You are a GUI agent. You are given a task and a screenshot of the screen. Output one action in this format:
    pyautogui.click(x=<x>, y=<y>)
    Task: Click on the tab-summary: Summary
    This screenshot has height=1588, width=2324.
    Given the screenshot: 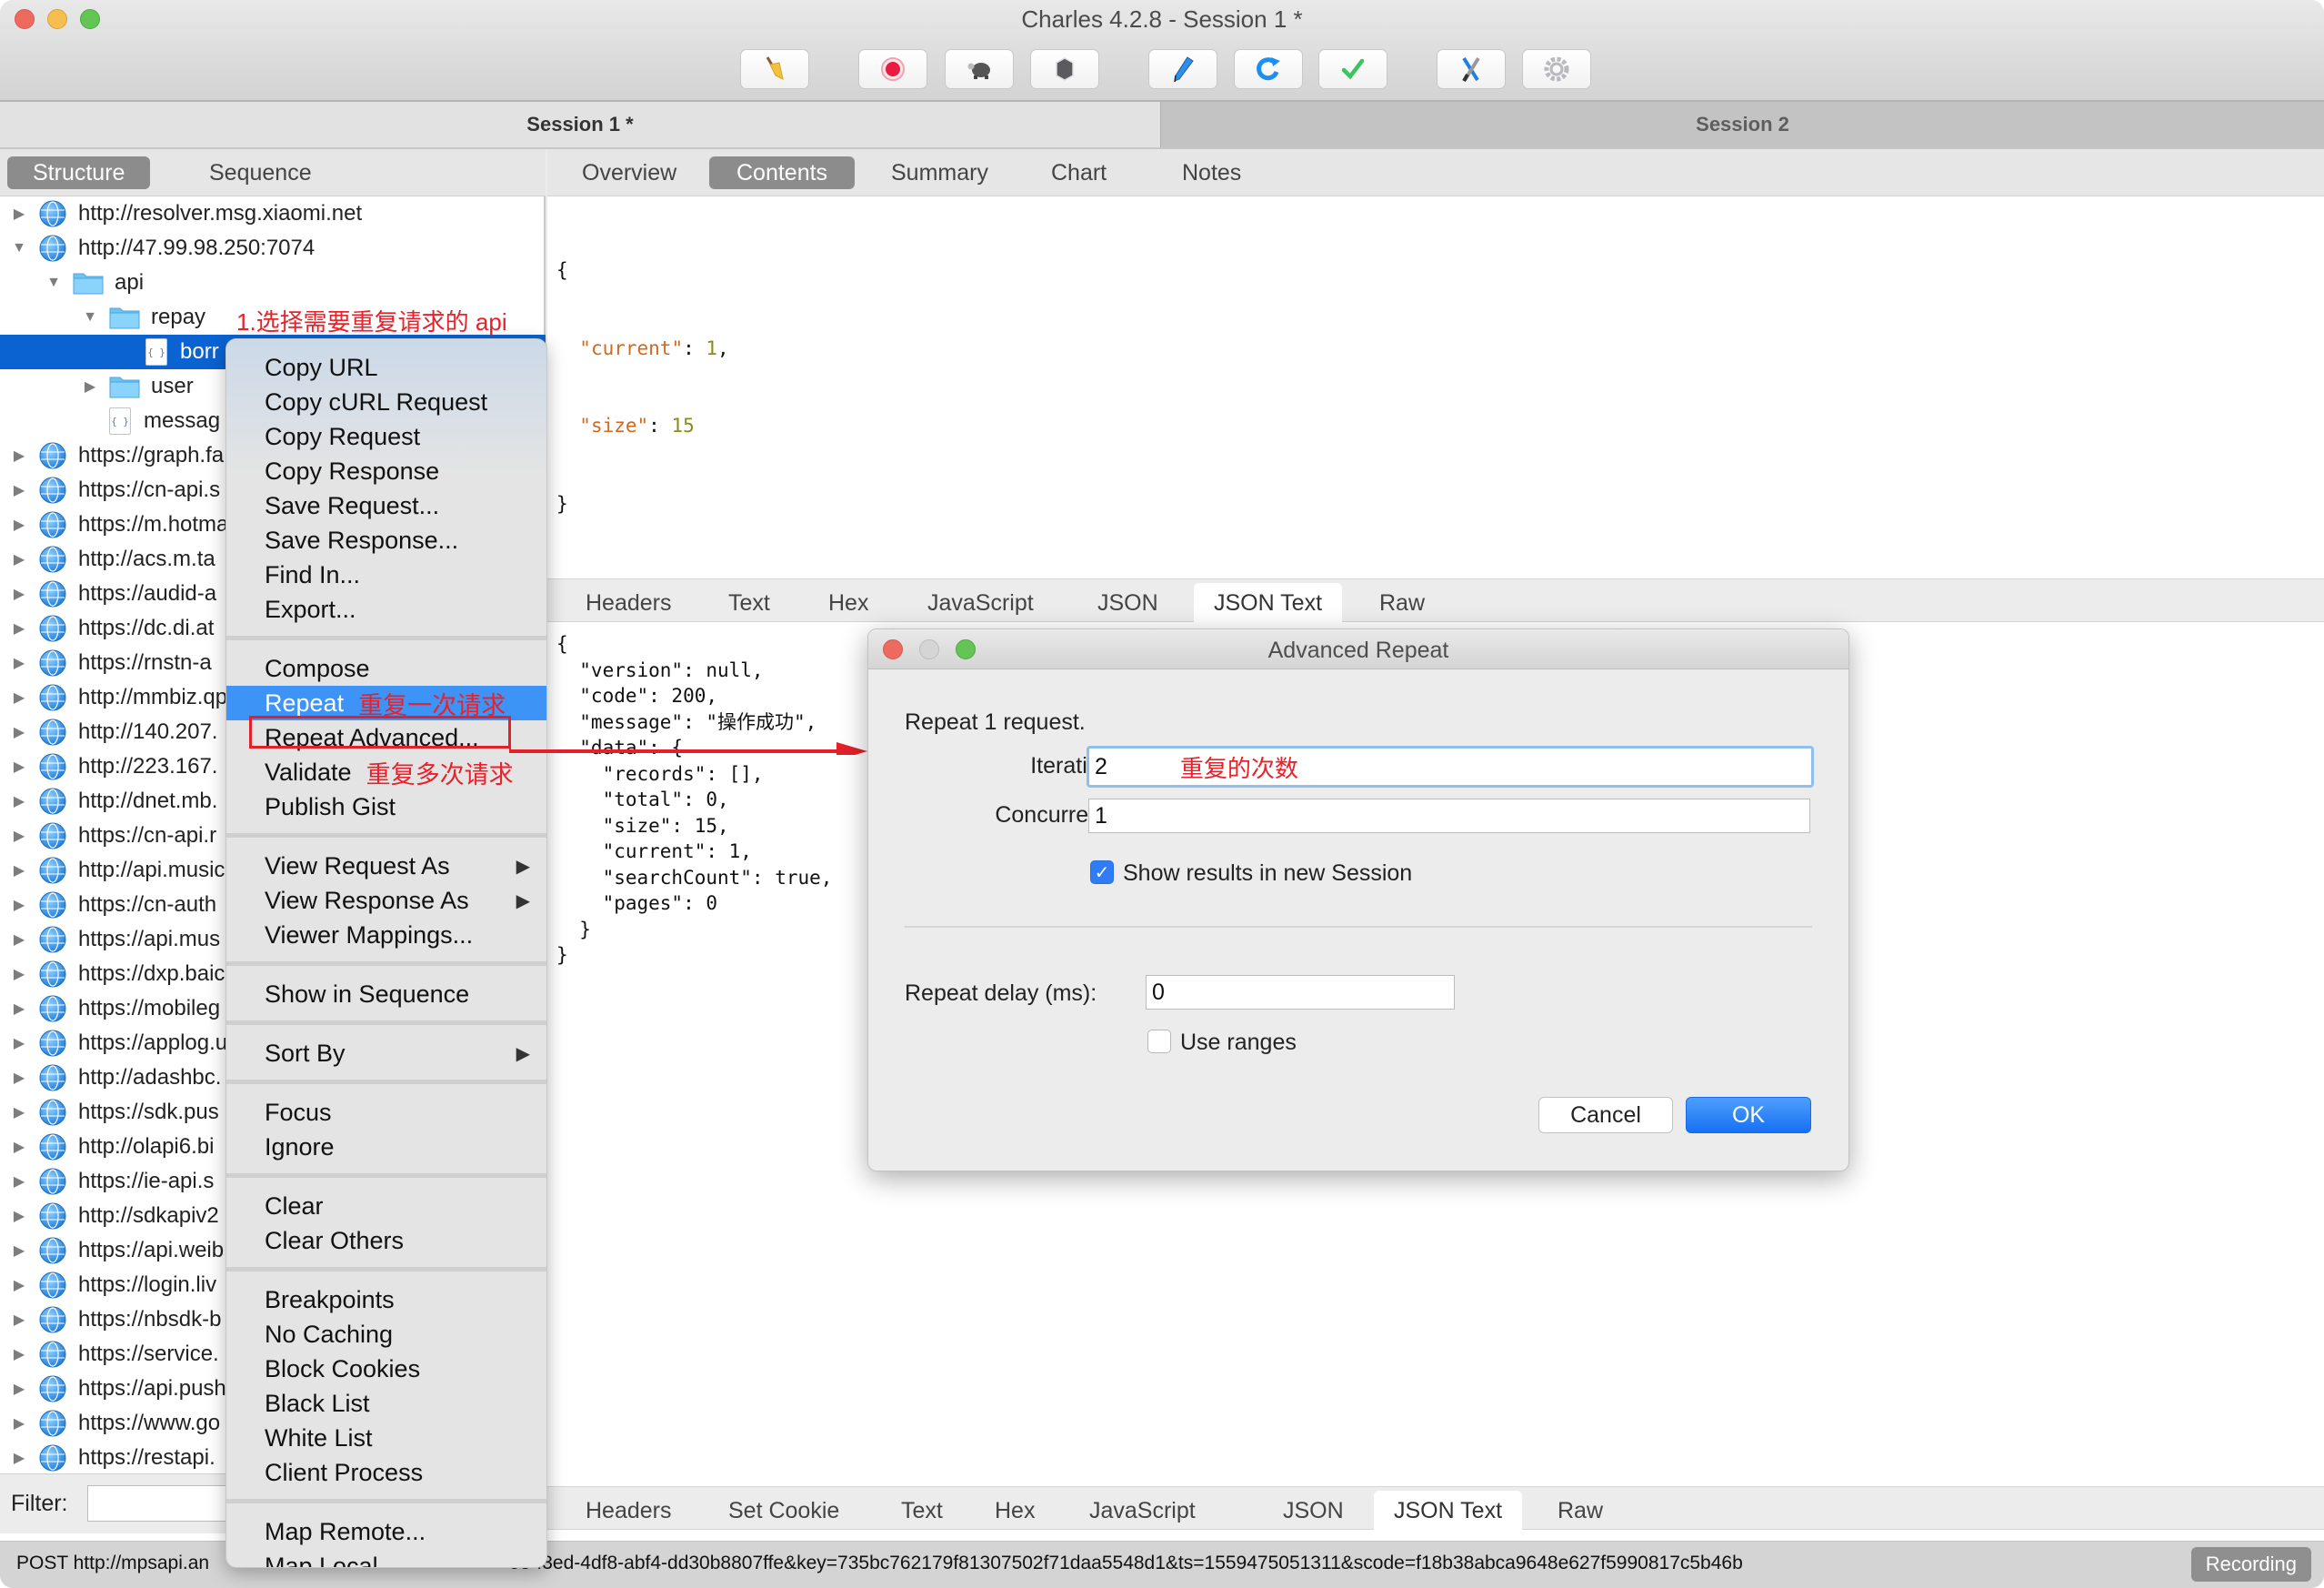 What is the action you would take?
    pyautogui.click(x=940, y=172)
    